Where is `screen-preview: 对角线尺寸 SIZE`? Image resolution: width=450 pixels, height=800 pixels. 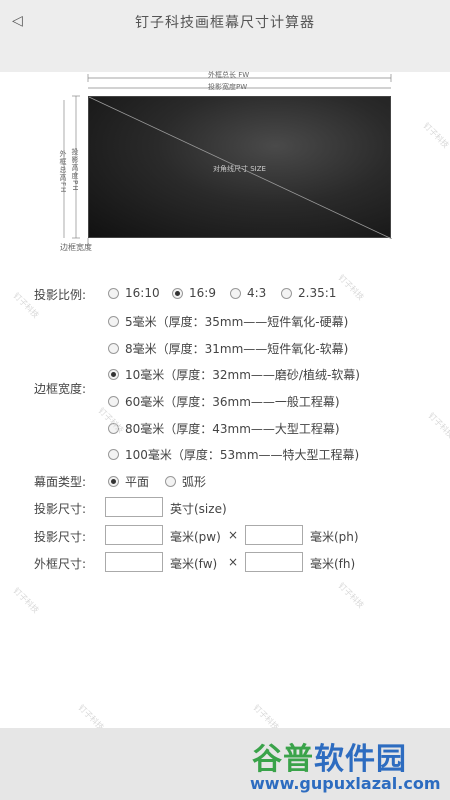 screen-preview: 对角线尺寸 SIZE is located at coordinates (240, 167).